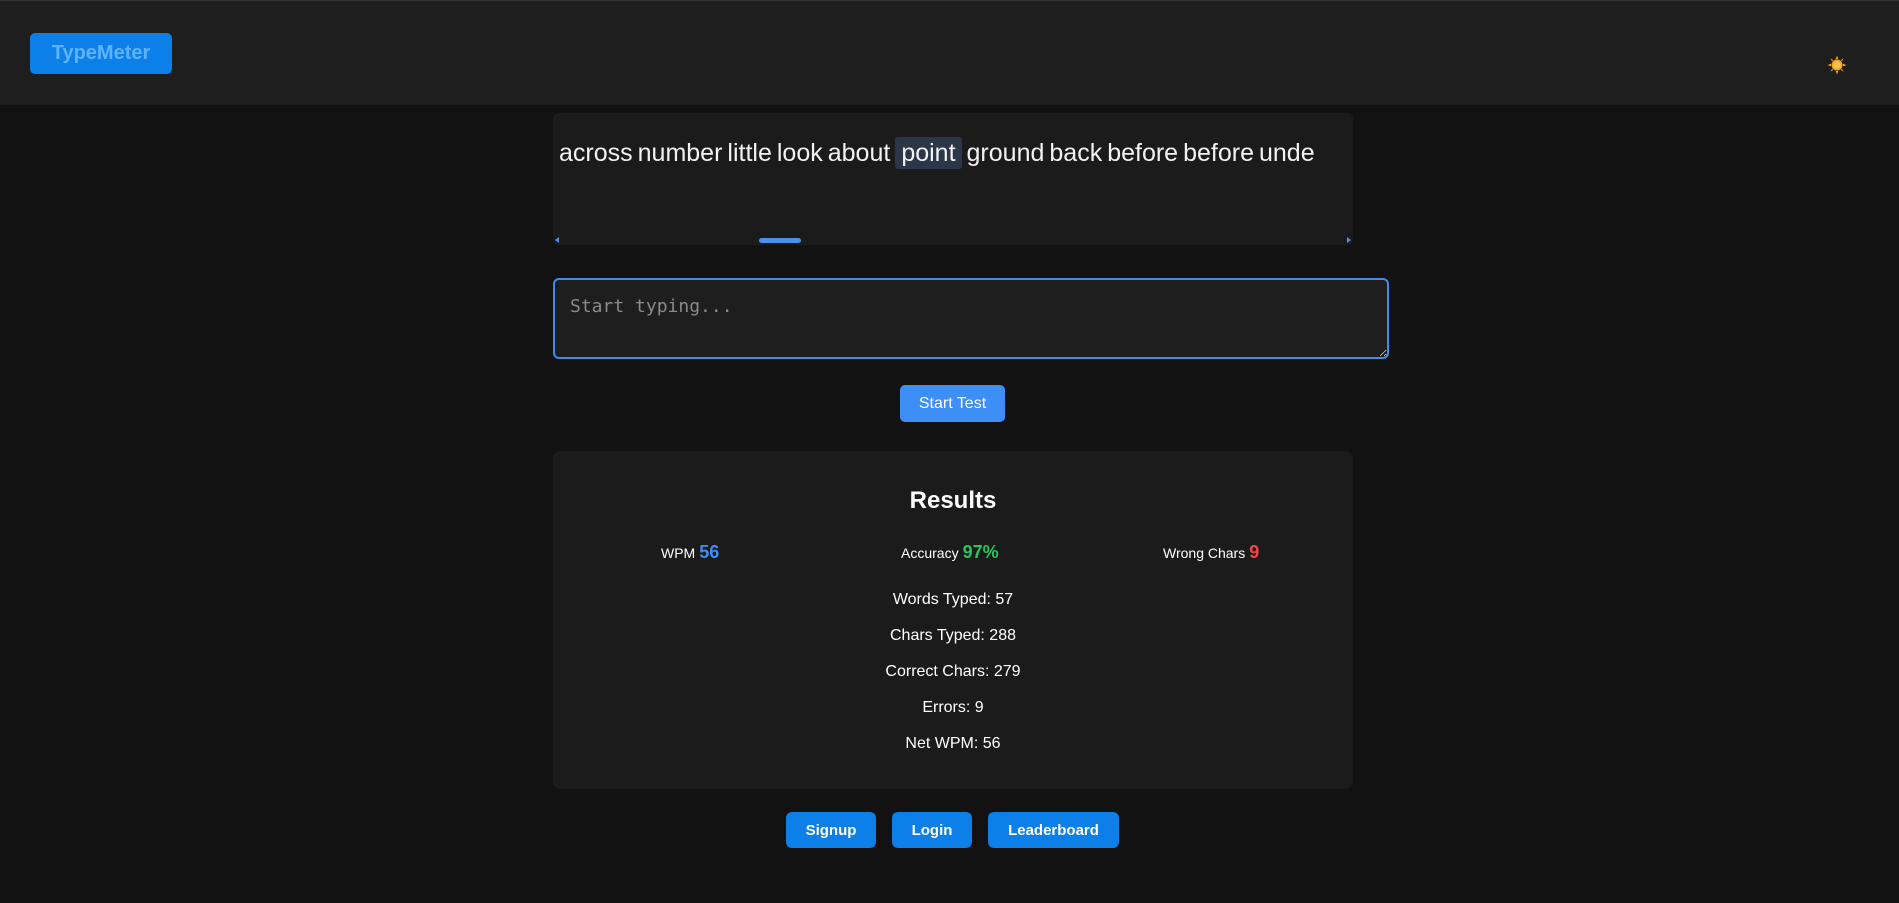 This screenshot has width=1899, height=903. Describe the element at coordinates (953, 599) in the screenshot. I see `words-typed: Words Typed: 57` at that location.